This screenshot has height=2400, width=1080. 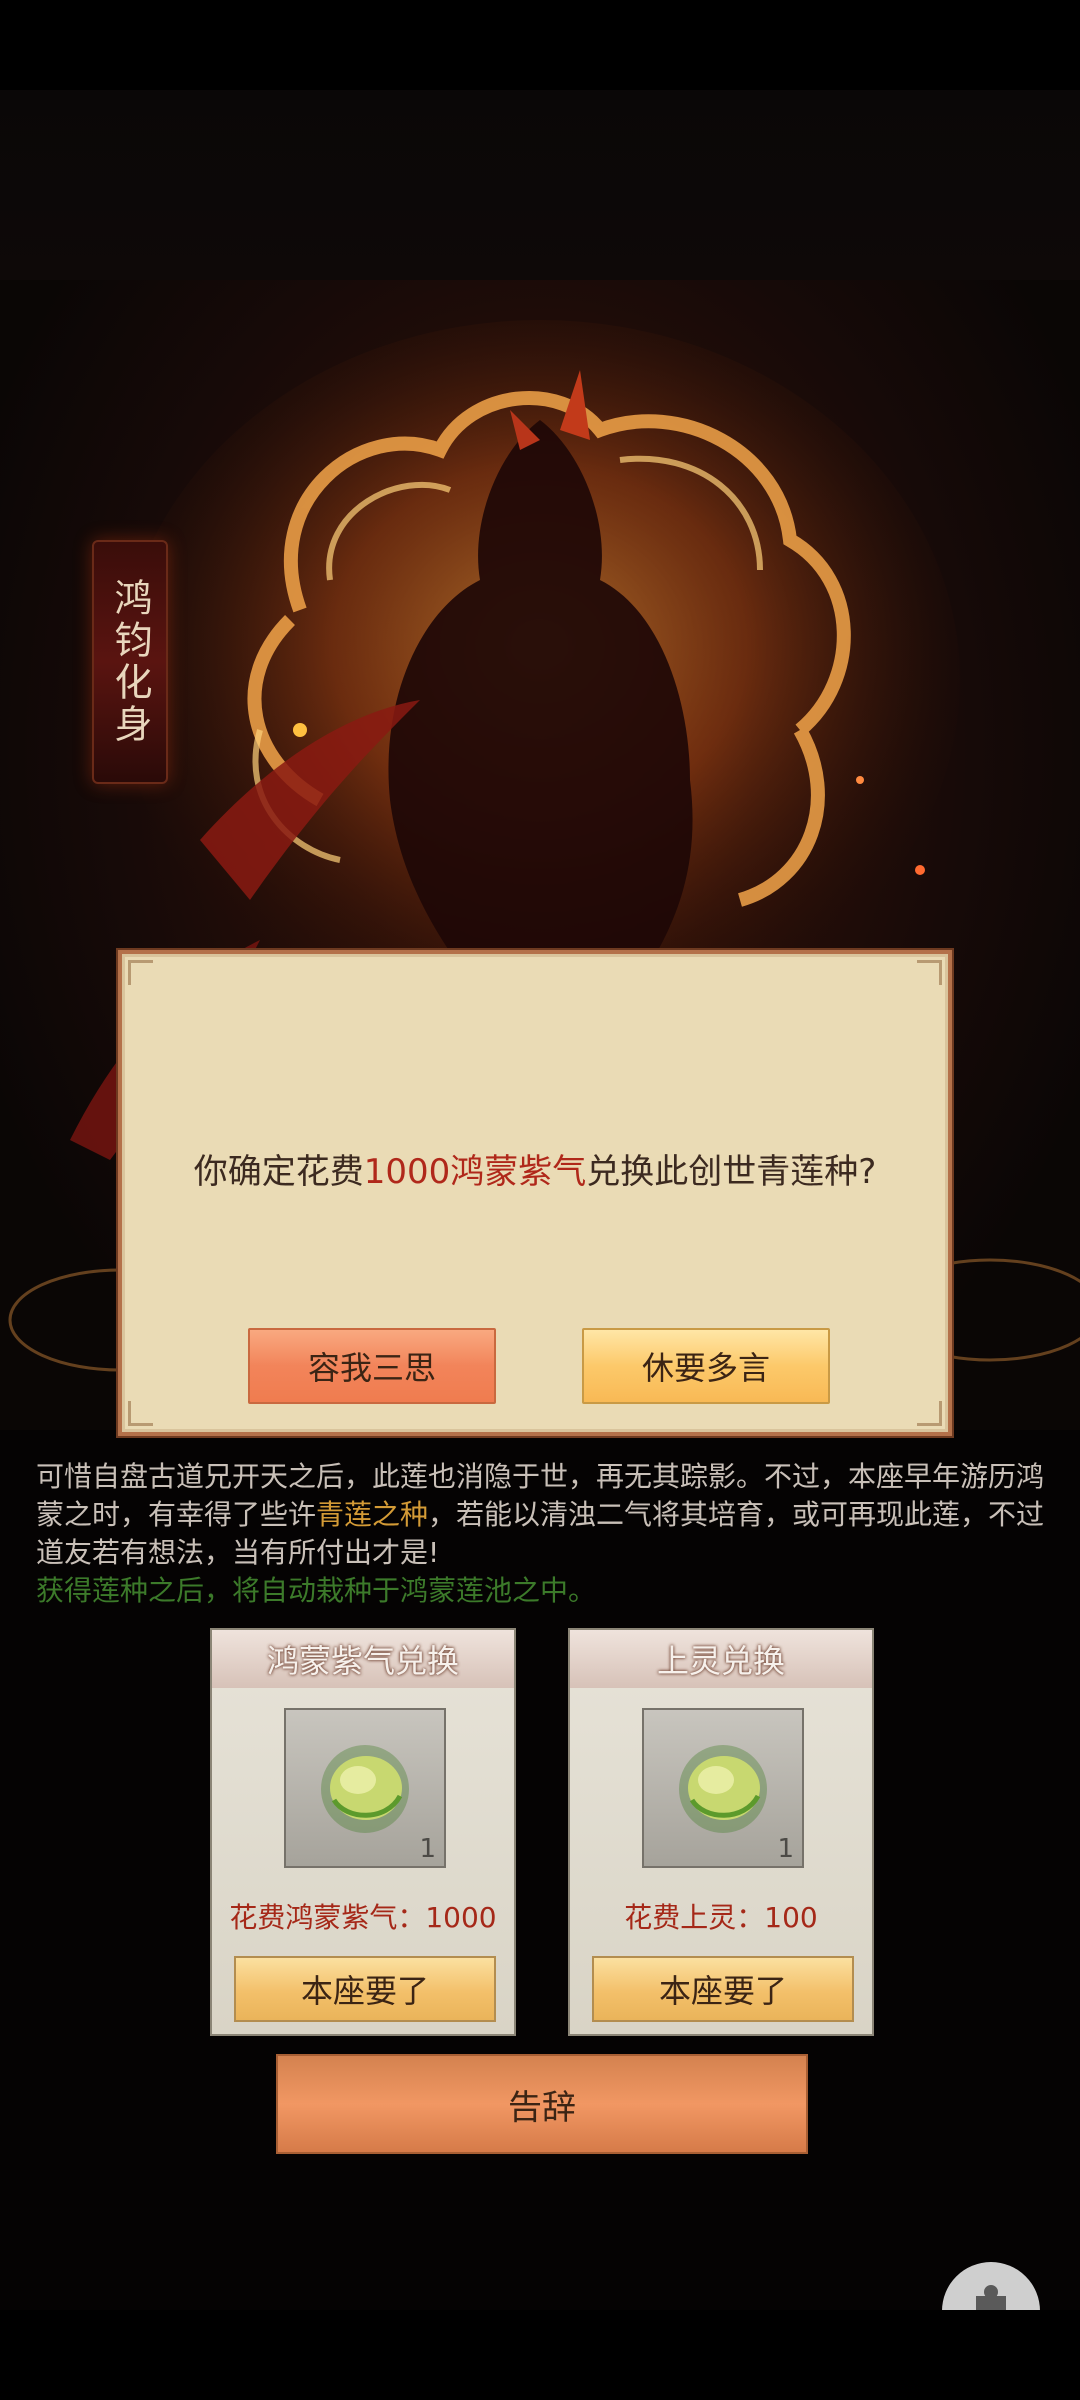 What do you see at coordinates (540, 2355) in the screenshot?
I see `bottom-area` at bounding box center [540, 2355].